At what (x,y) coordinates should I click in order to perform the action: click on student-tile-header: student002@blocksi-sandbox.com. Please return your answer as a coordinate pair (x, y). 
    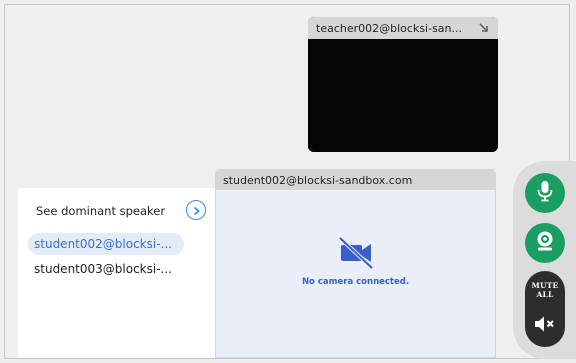
    Looking at the image, I should click on (355, 180).